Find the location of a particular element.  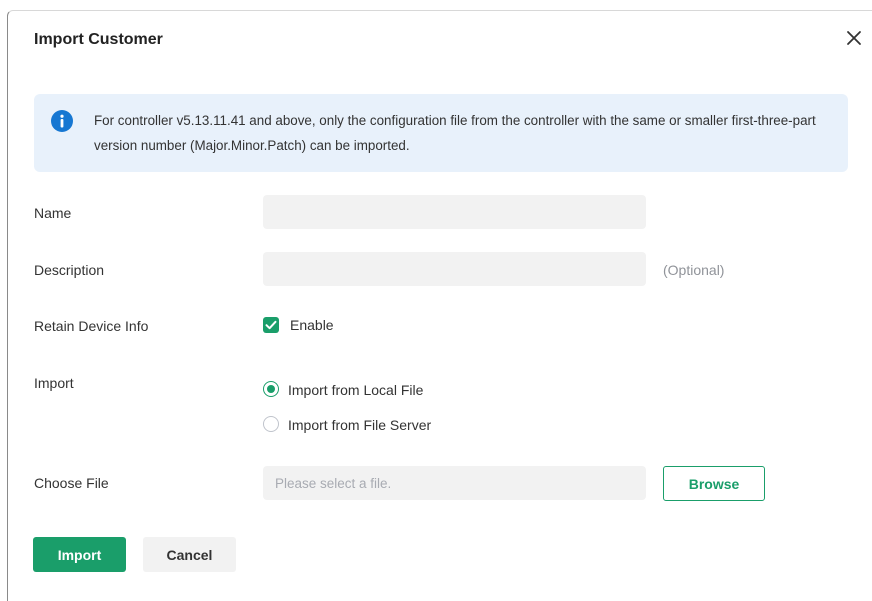

close-icon is located at coordinates (854, 38).